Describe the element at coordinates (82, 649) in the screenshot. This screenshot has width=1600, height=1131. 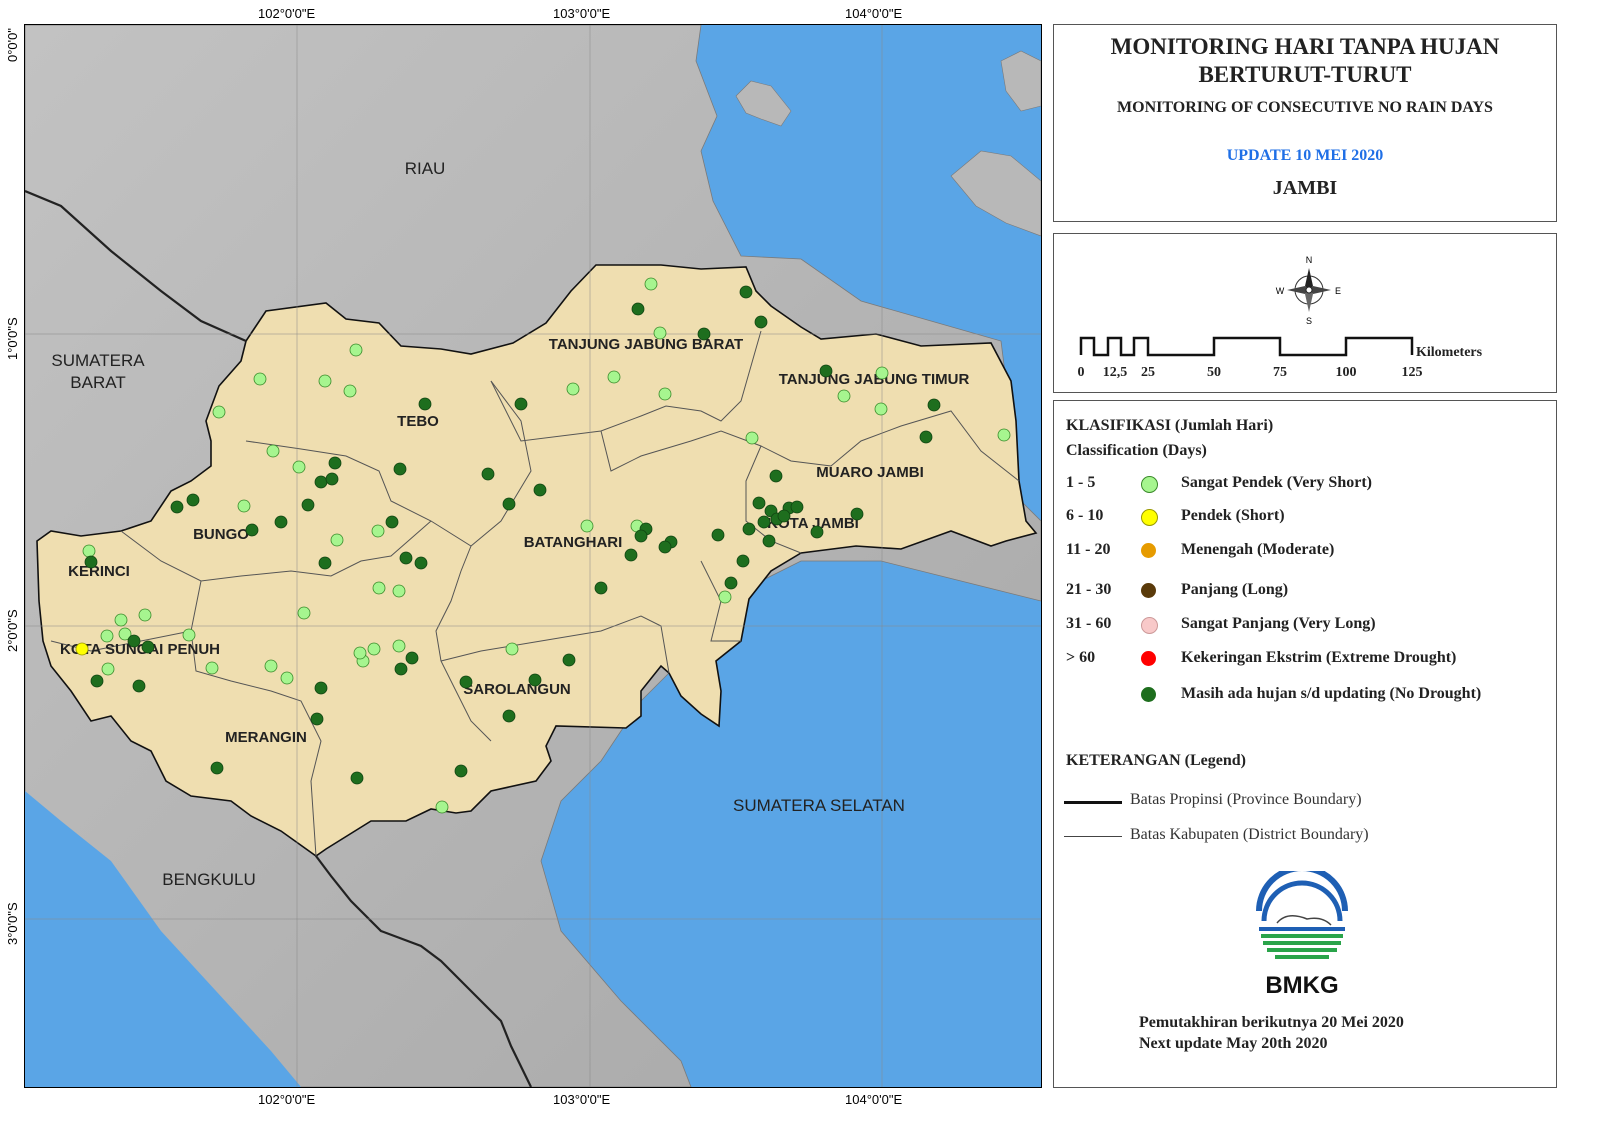
I see `station-short` at that location.